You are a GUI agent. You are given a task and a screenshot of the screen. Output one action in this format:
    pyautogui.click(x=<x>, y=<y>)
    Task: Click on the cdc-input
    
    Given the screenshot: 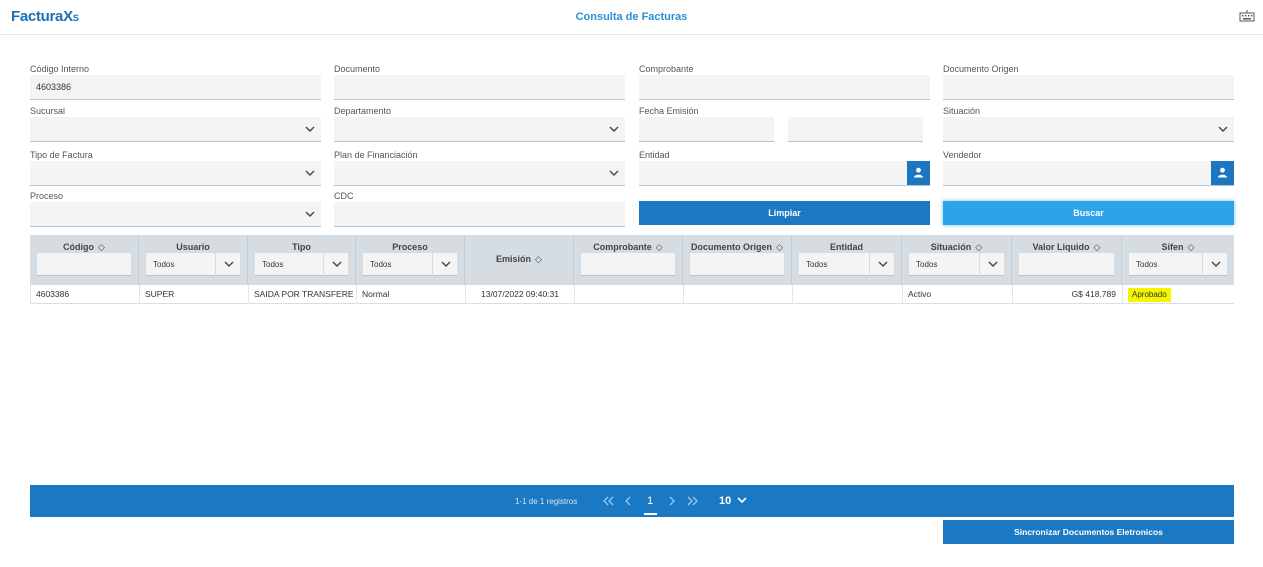 What is the action you would take?
    pyautogui.click(x=479, y=214)
    